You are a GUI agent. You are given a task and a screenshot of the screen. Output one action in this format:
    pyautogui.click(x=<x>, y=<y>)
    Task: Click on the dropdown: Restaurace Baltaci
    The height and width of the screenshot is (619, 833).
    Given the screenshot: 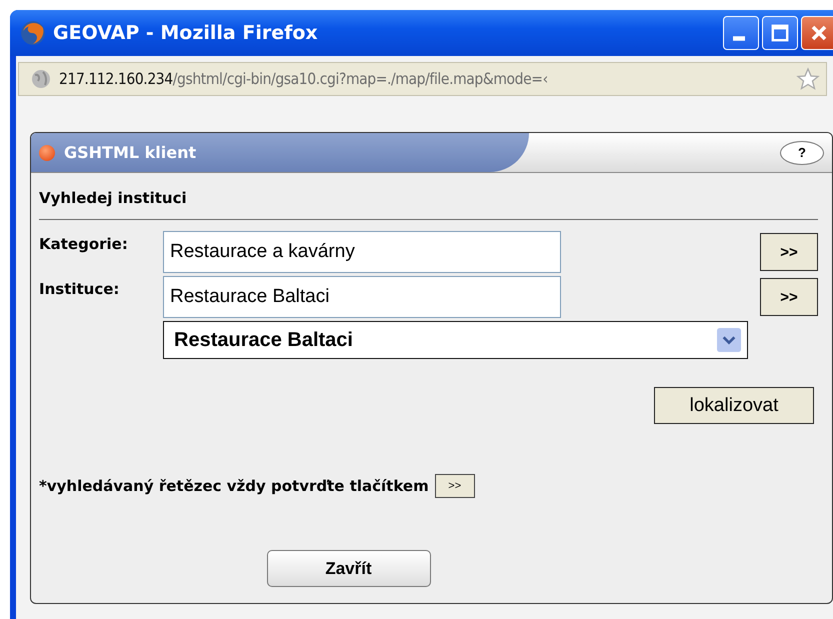 What is the action you would take?
    pyautogui.click(x=455, y=340)
    